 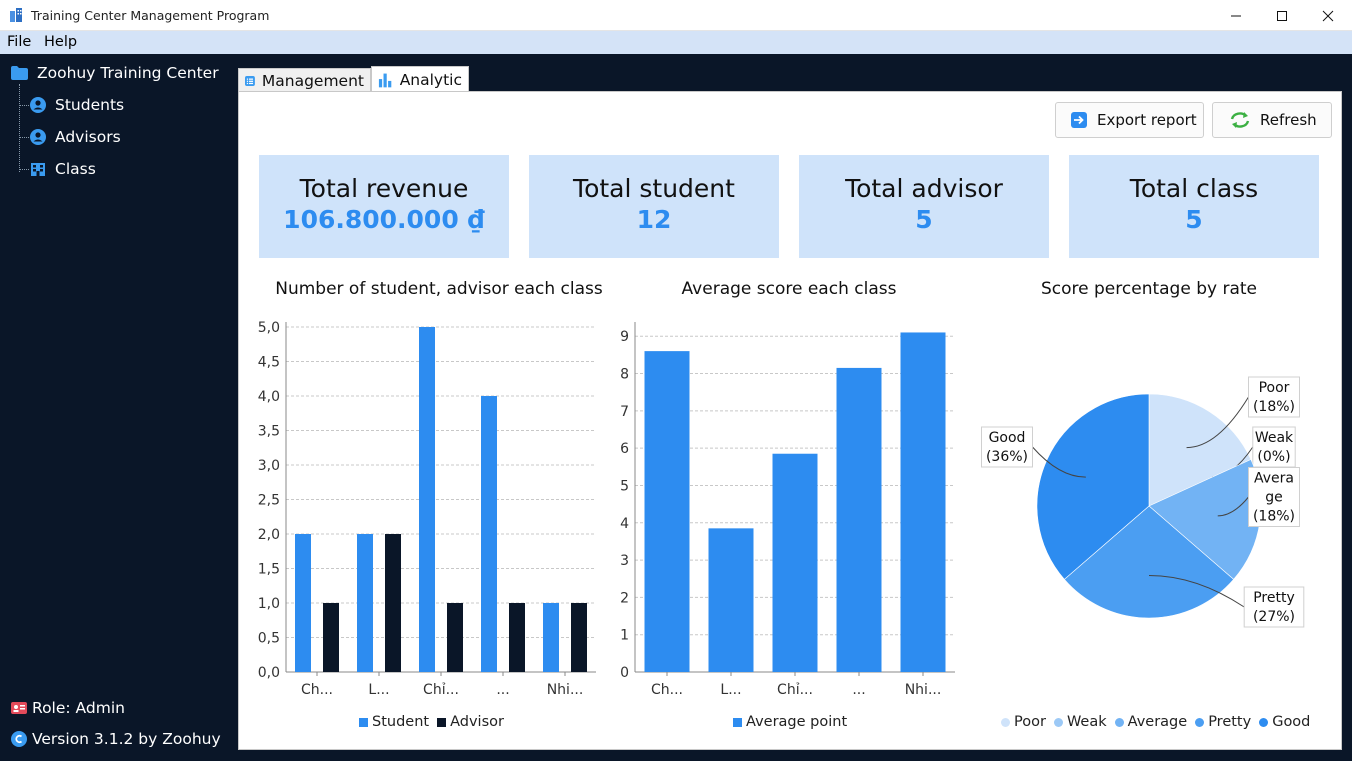 I want to click on total-student-card: Total student 12, so click(x=654, y=206).